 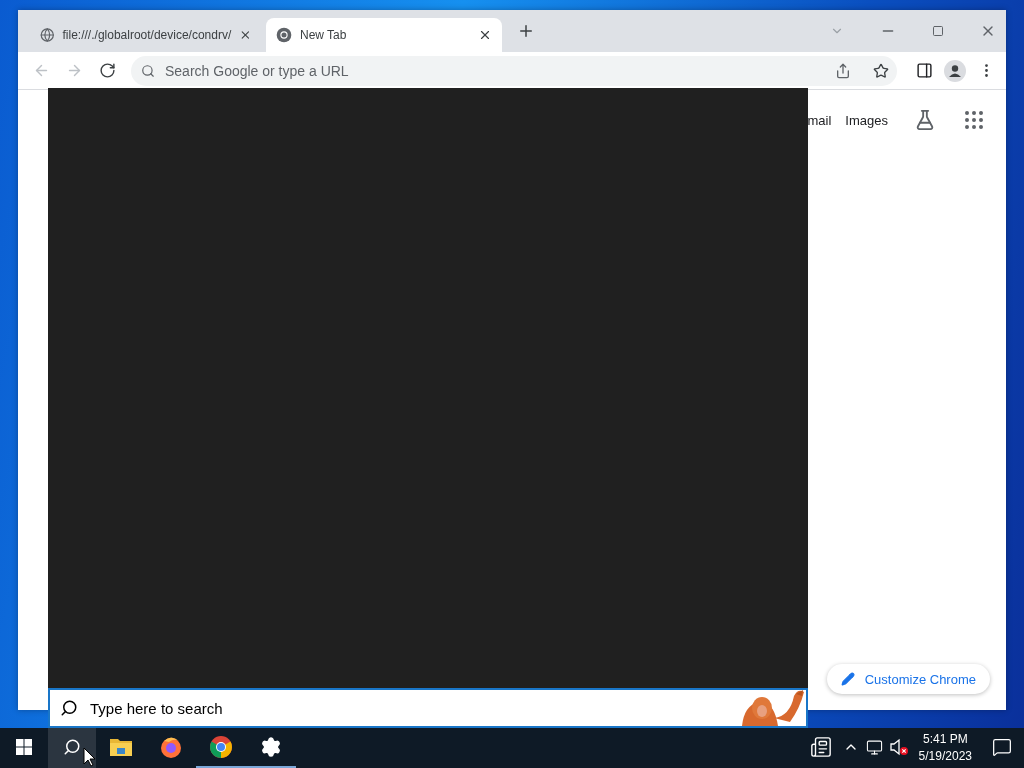 What do you see at coordinates (908, 679) in the screenshot?
I see `customize-chrome-button: Customize Chrome` at bounding box center [908, 679].